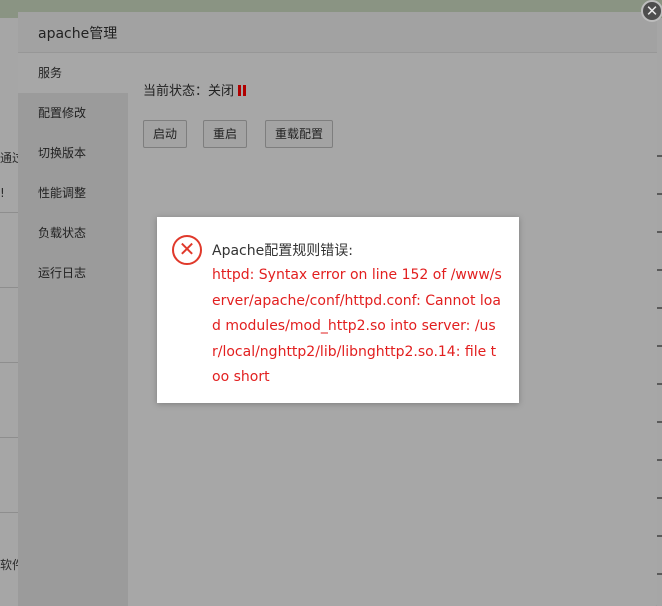  Describe the element at coordinates (73, 113) in the screenshot. I see `sidebar-item-config: 配置修改` at that location.